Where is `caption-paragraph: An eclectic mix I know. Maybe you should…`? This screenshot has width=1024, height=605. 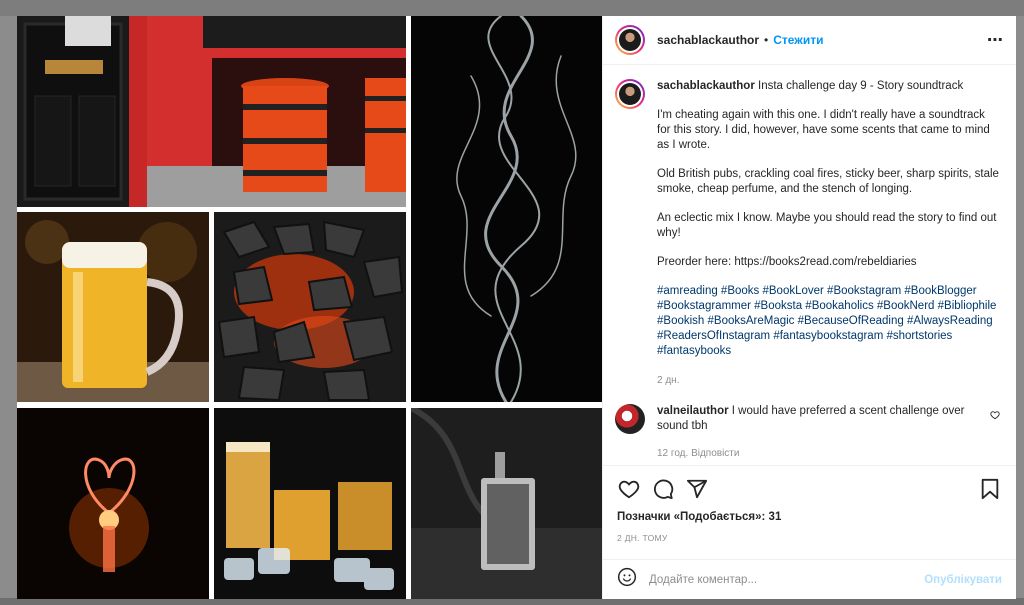
caption-paragraph: An eclectic mix I know. Maybe you should… is located at coordinates (827, 225).